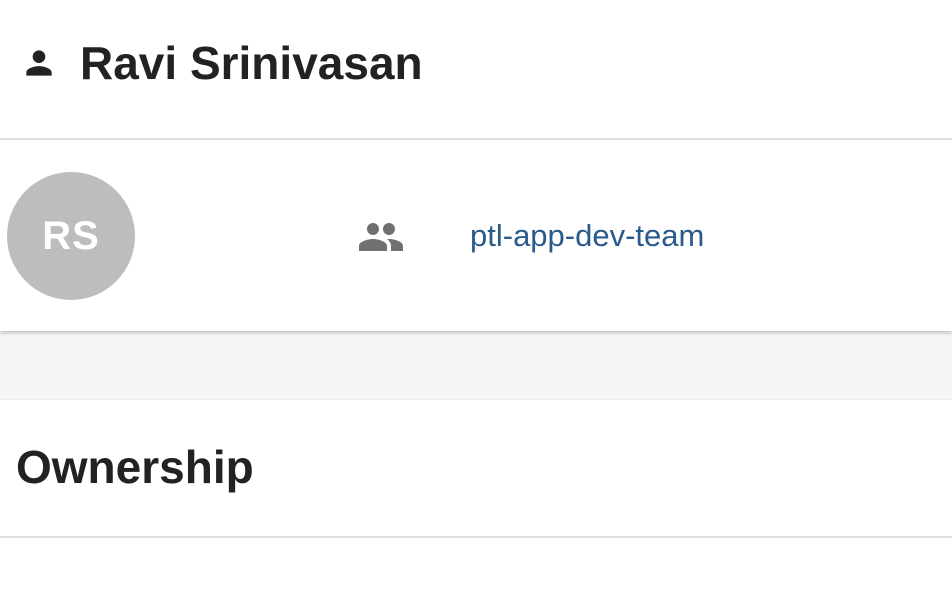 This screenshot has width=952, height=608. I want to click on avatar: RS, so click(71, 236).